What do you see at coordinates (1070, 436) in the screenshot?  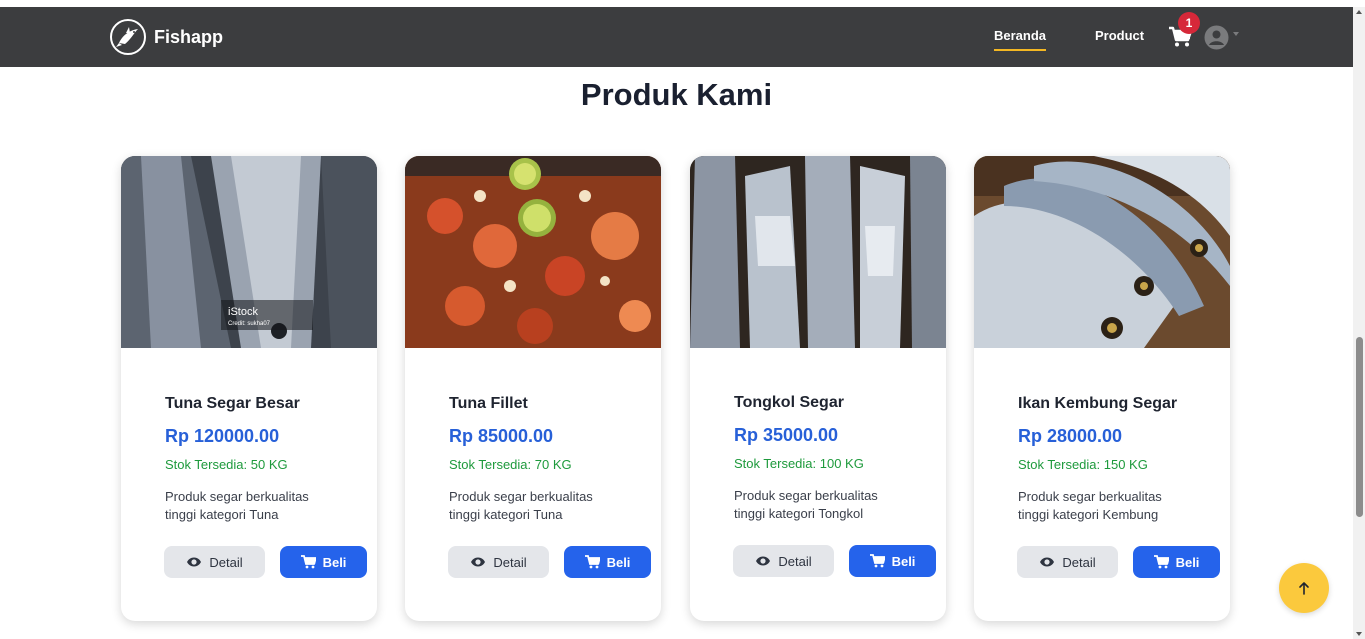 I see `product-price: Rp 28000.00` at bounding box center [1070, 436].